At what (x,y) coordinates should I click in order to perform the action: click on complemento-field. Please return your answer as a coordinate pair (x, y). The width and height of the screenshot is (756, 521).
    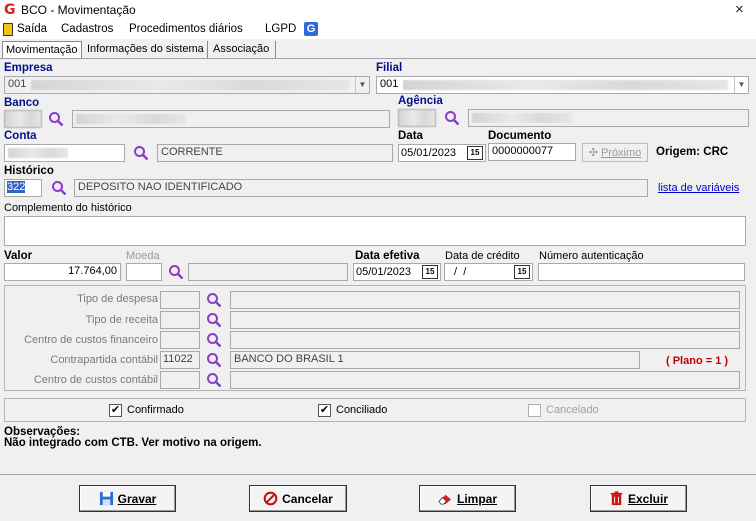
    Looking at the image, I should click on (375, 231).